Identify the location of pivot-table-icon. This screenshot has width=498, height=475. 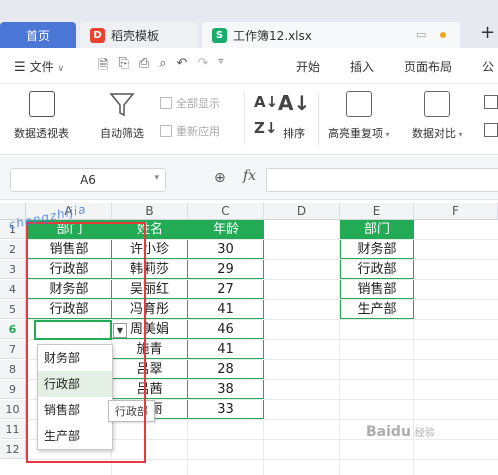
(41, 104).